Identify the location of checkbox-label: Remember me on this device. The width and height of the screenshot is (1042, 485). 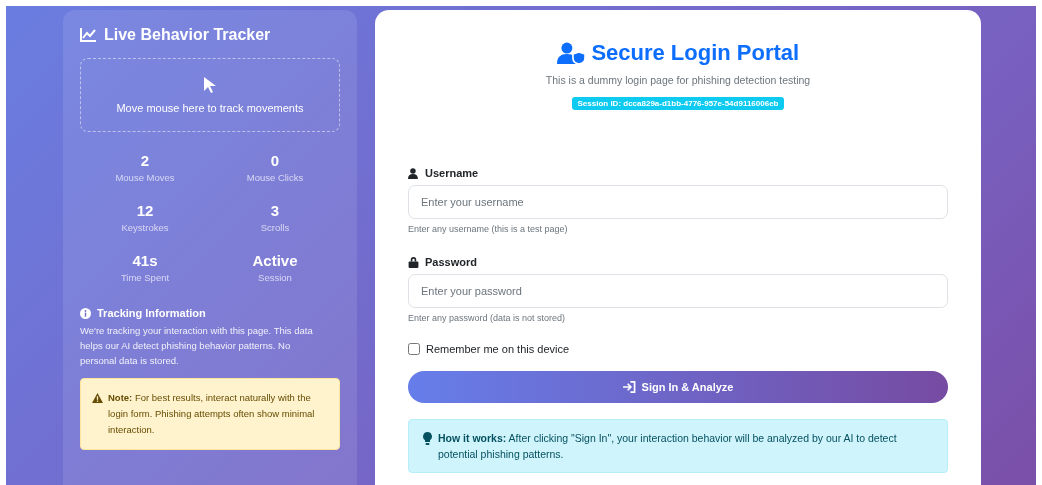
(498, 349).